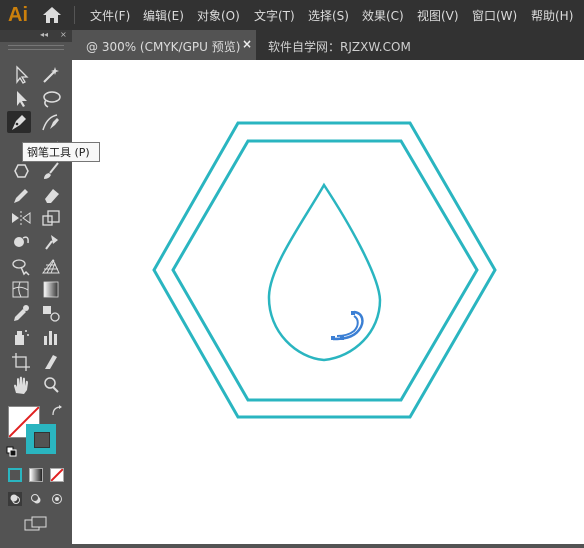  Describe the element at coordinates (51, 385) in the screenshot. I see `zoom-tool-icon` at that location.